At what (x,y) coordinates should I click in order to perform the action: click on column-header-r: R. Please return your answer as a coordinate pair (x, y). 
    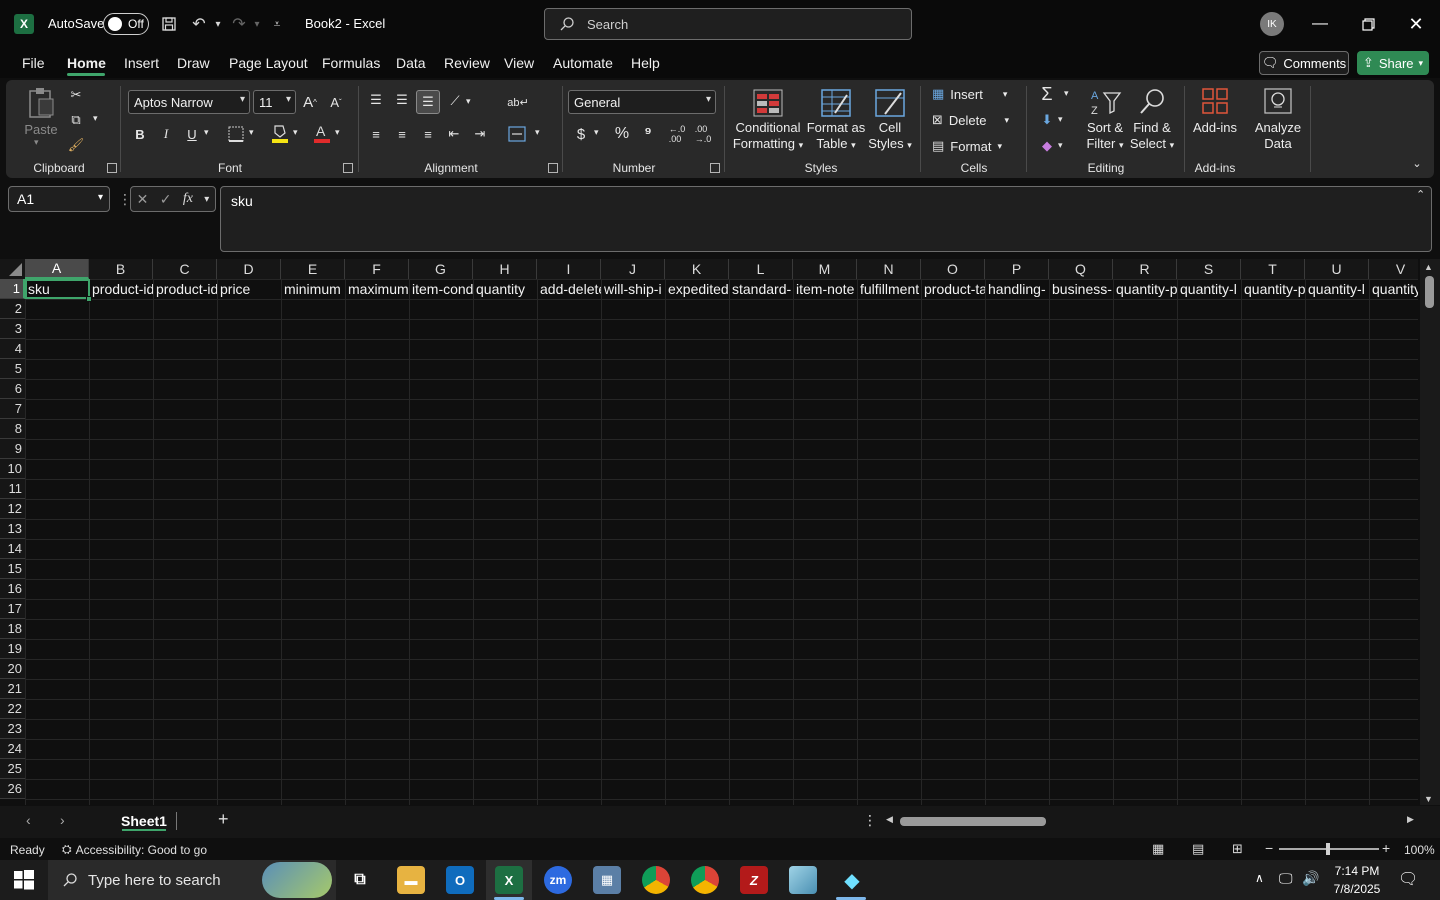
    Looking at the image, I should click on (1145, 269).